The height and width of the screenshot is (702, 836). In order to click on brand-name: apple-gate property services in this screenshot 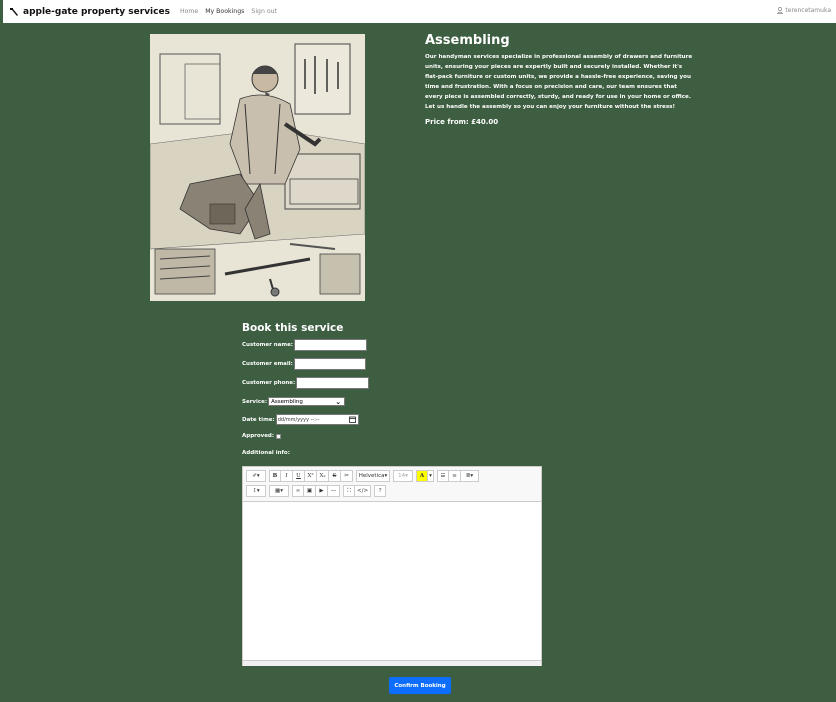, I will do `click(96, 11)`.